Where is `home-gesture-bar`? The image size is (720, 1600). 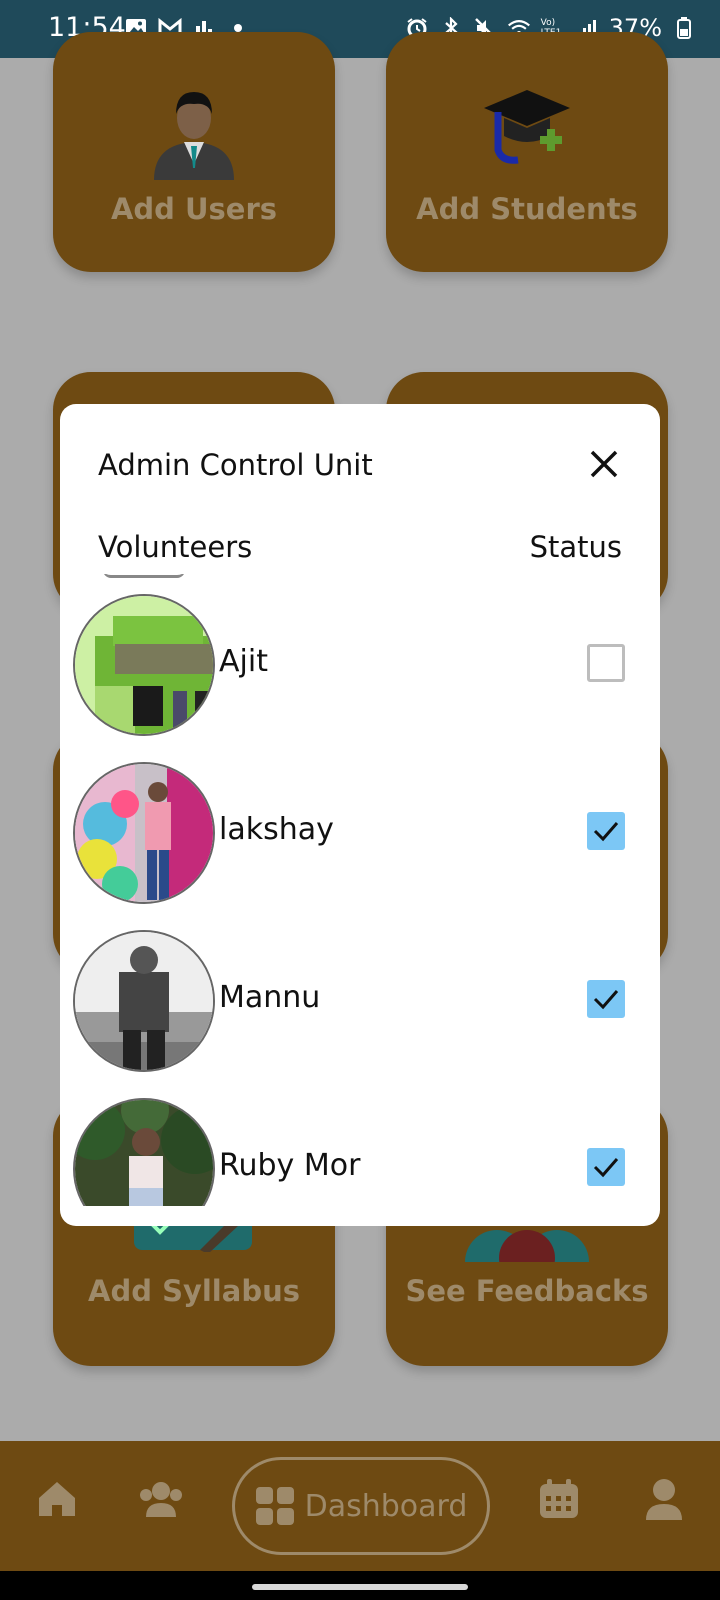 home-gesture-bar is located at coordinates (360, 1587).